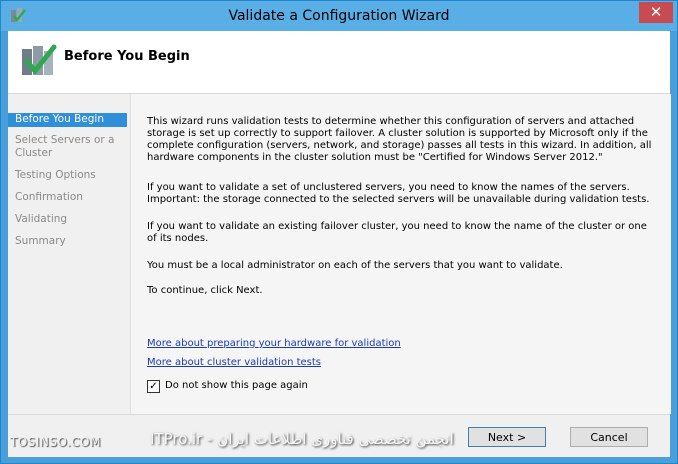 This screenshot has height=464, width=678. I want to click on close-button: ✕, so click(656, 12).